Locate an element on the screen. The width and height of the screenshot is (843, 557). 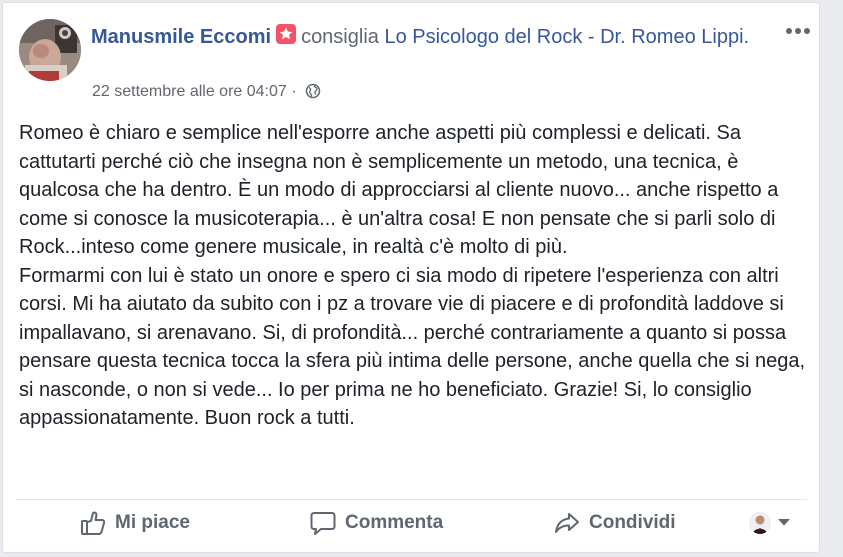
share-button: Condividi is located at coordinates (614, 523).